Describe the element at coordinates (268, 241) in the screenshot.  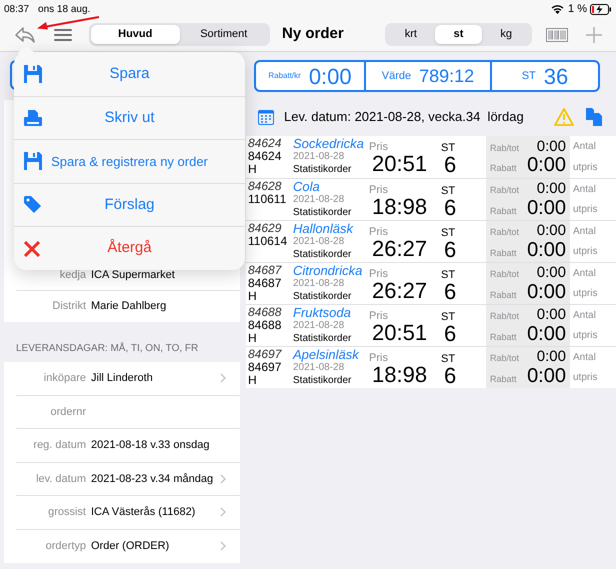
I see `ean-number: 110614` at that location.